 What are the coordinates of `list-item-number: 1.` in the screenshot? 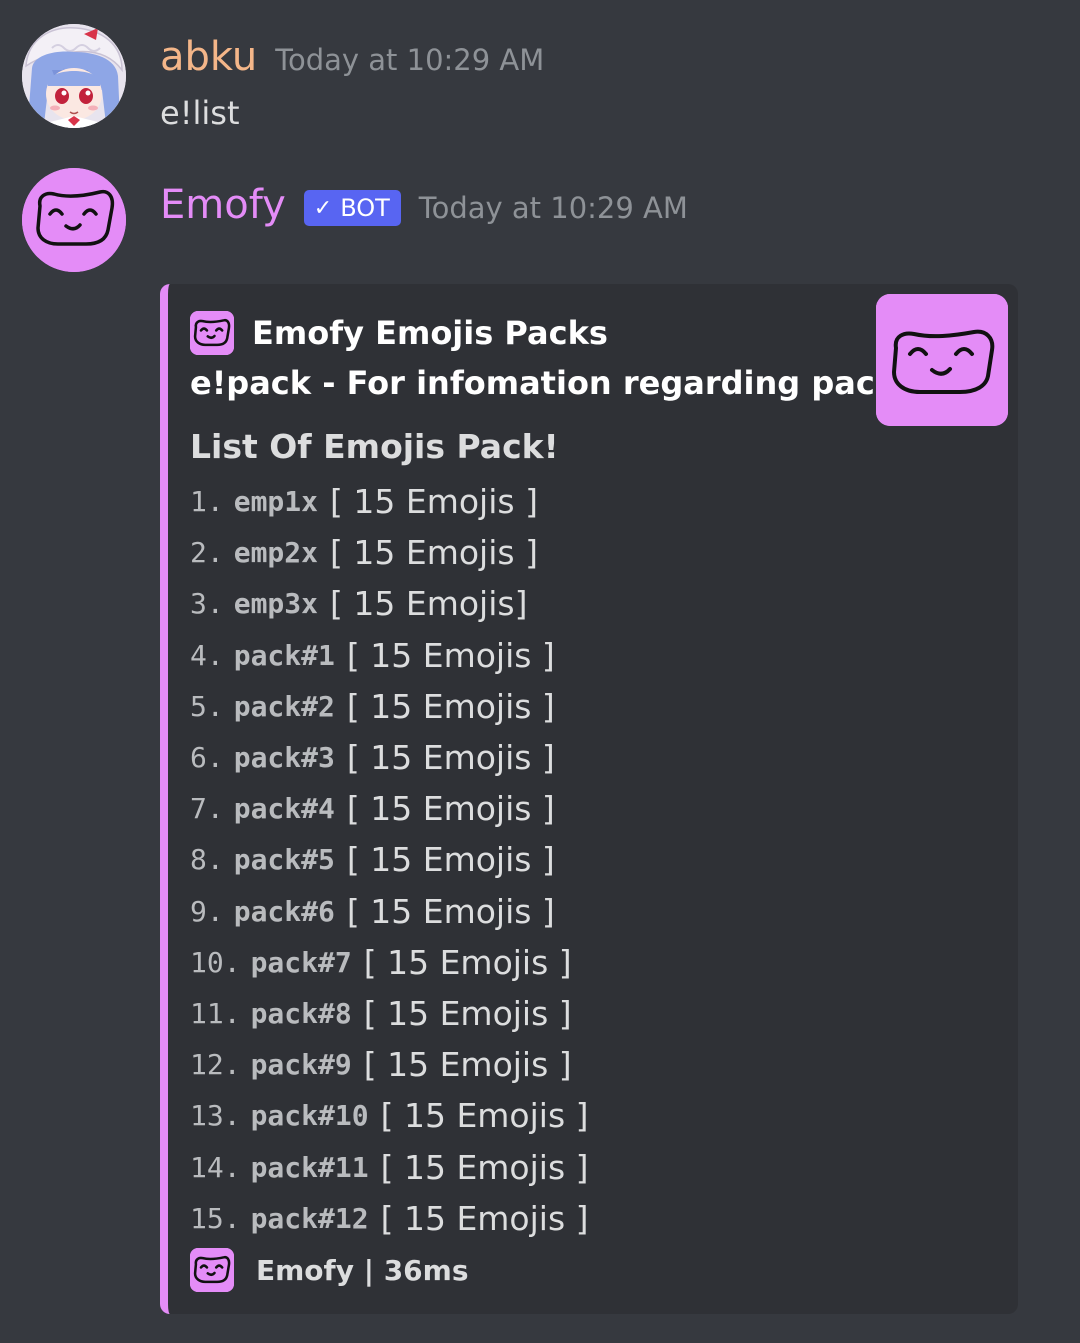 It's located at (207, 502).